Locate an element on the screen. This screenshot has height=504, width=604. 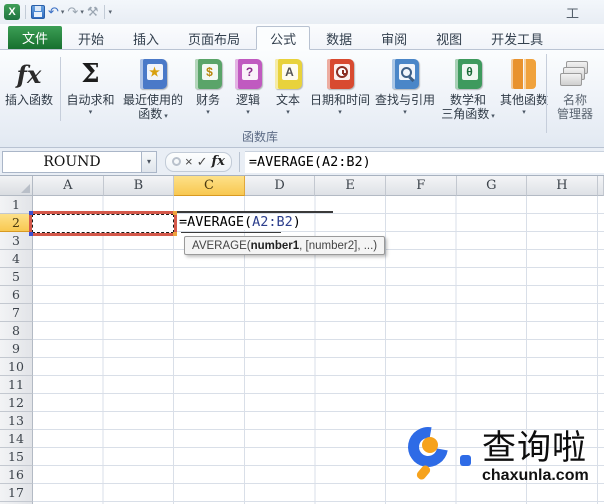
column-header-g: G is located at coordinates (492, 186).